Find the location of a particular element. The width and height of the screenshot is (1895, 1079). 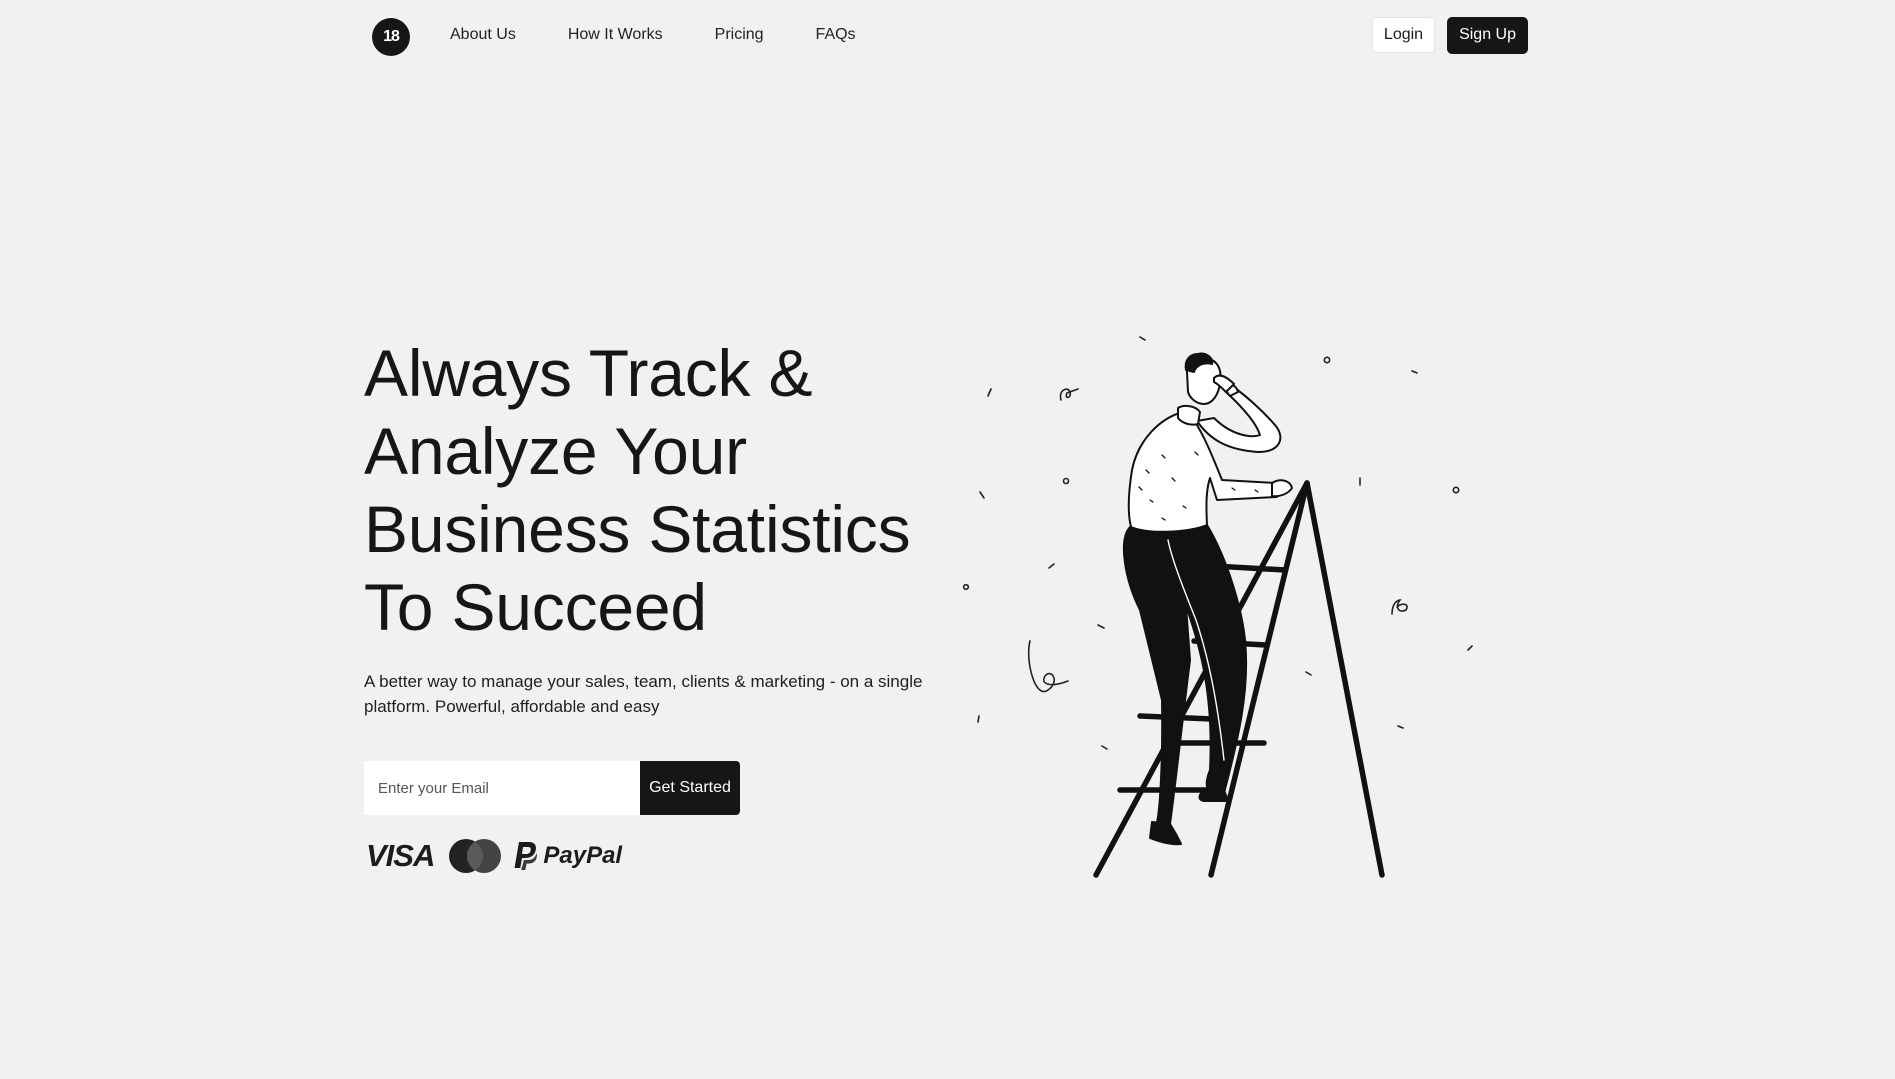

paypal-icon is located at coordinates (526, 856).